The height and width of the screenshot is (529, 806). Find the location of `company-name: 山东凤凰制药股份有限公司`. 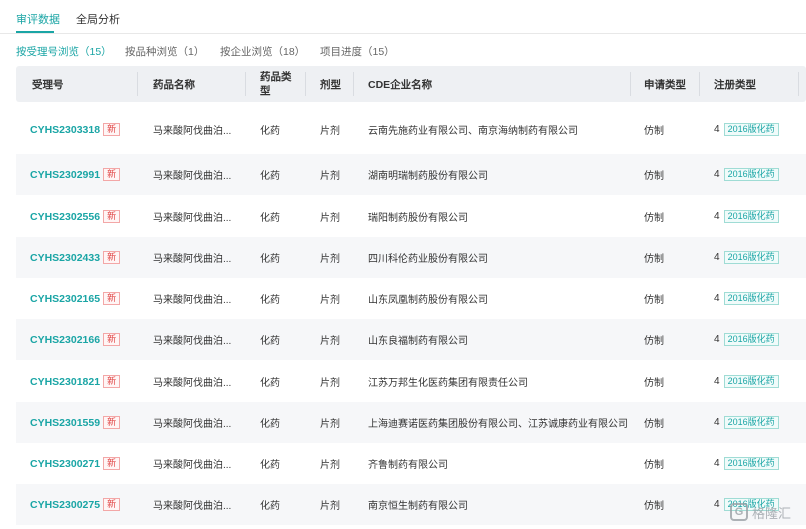

company-name: 山东凤凰制药股份有限公司 is located at coordinates (428, 300).